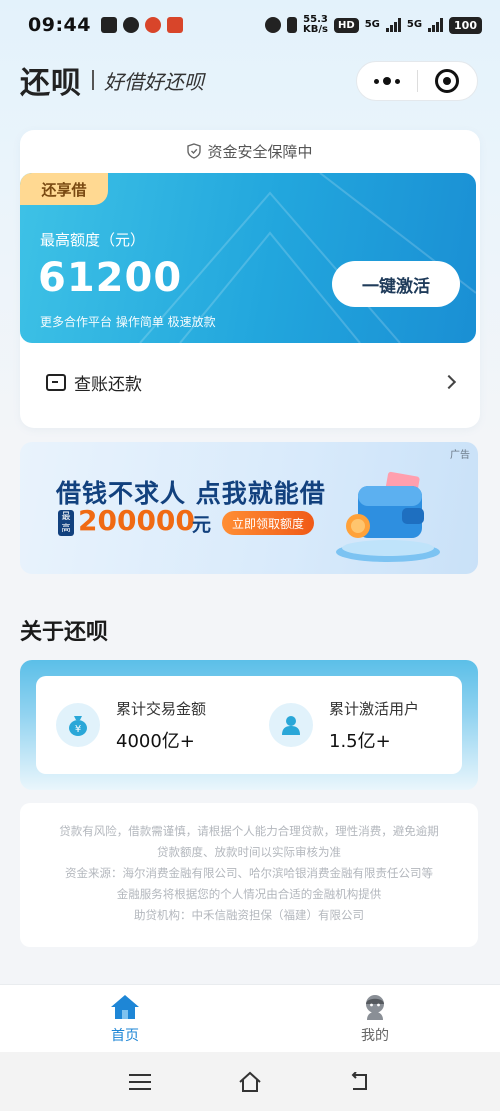 The height and width of the screenshot is (1111, 500). What do you see at coordinates (130, 25) in the screenshot?
I see `message-icon` at bounding box center [130, 25].